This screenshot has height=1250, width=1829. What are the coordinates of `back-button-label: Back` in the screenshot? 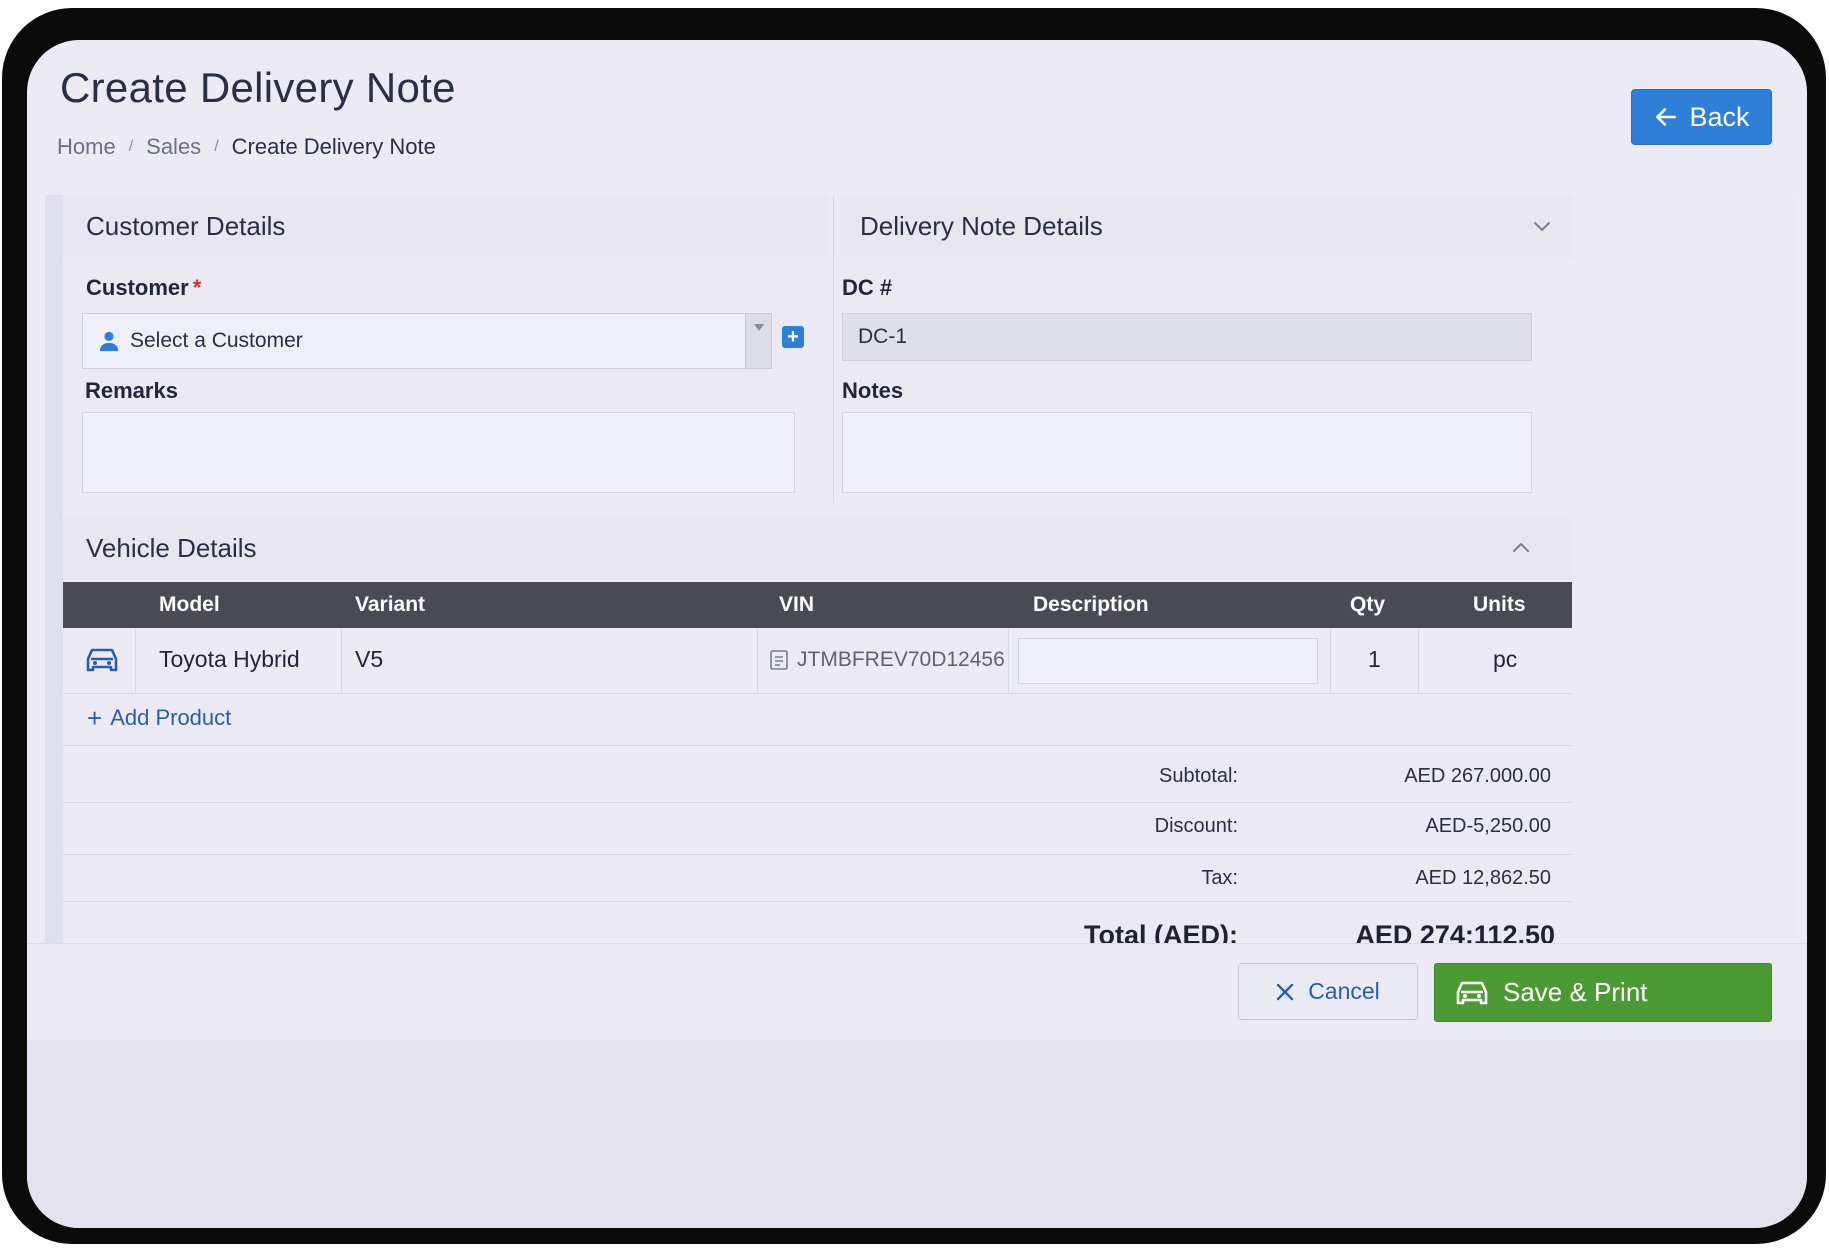 It's located at (1719, 116).